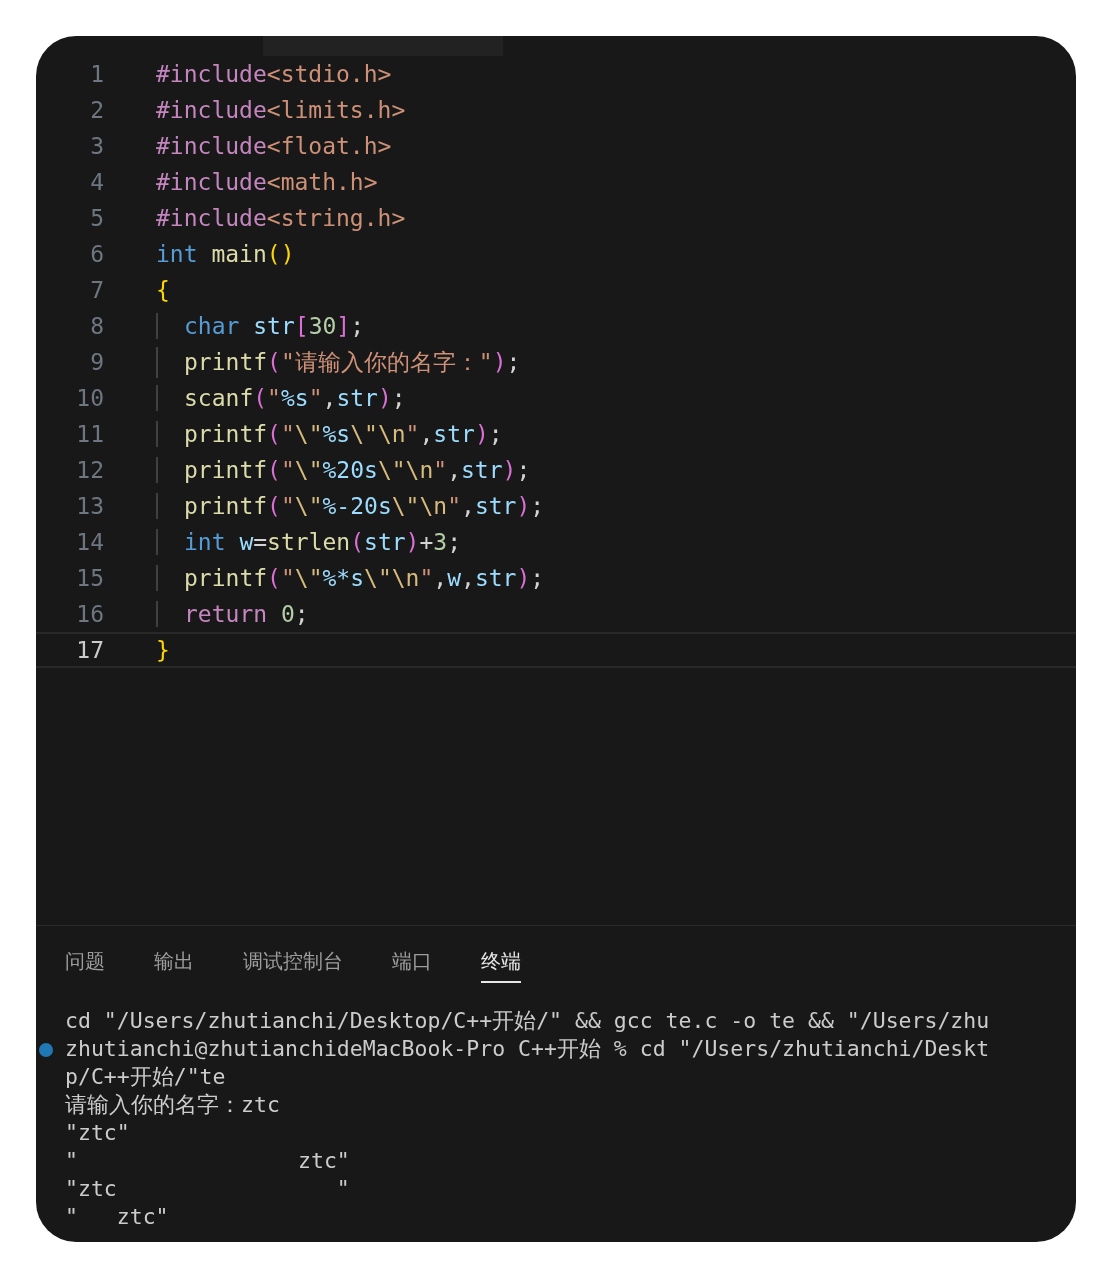 The height and width of the screenshot is (1278, 1112). I want to click on code-line: printf("\"%-20s\"\n",str);, so click(364, 506).